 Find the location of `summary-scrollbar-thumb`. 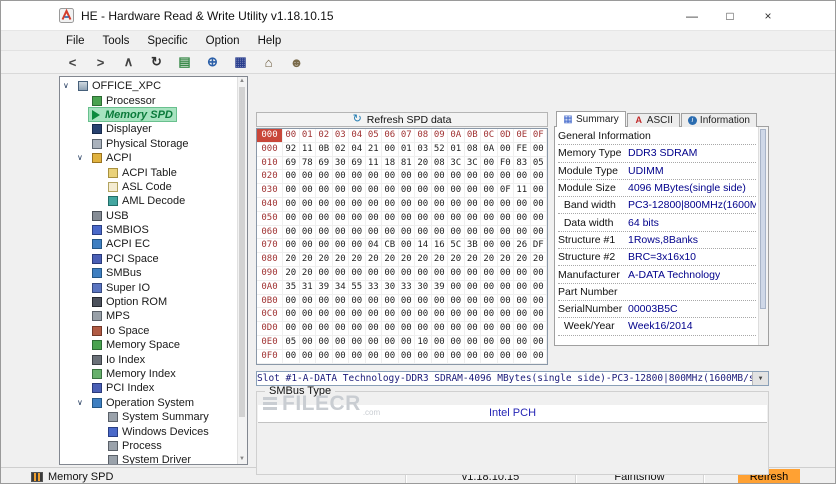

summary-scrollbar-thumb is located at coordinates (763, 219).